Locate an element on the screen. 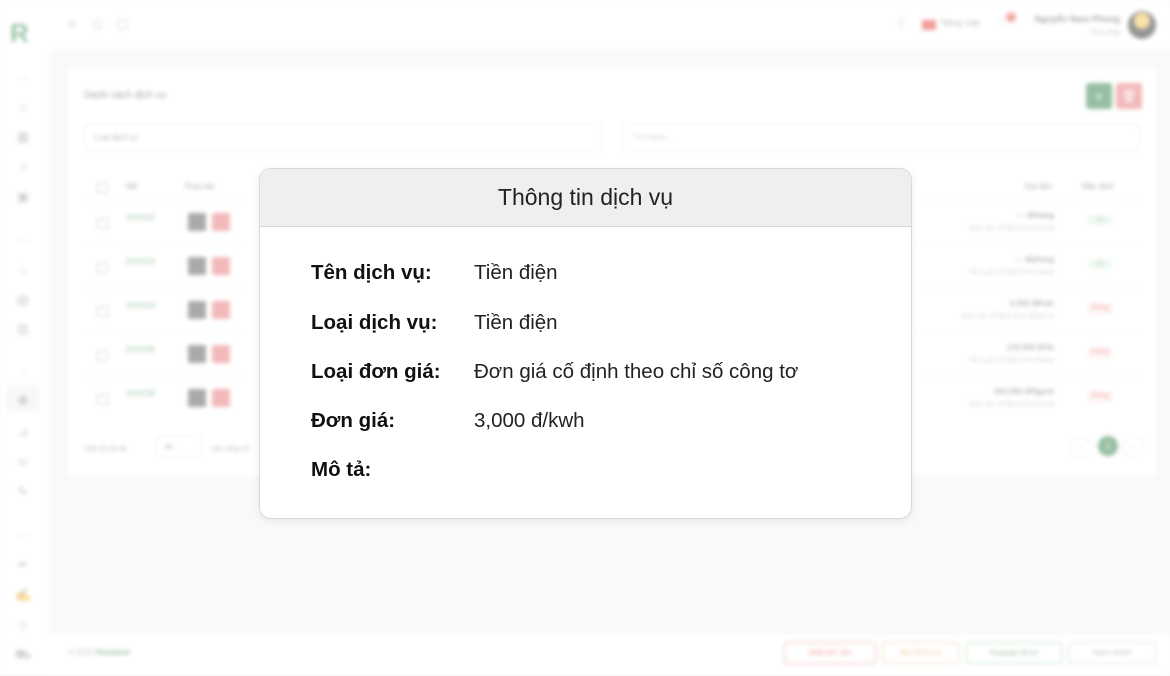 Image resolution: width=1170 pixels, height=676 pixels. modal-title: Thông tin dịch vụ is located at coordinates (585, 197).